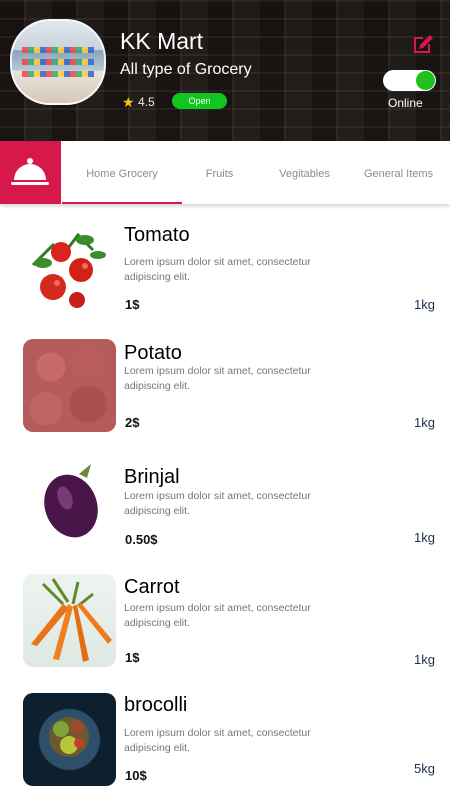 The height and width of the screenshot is (800, 450). Describe the element at coordinates (136, 775) in the screenshot. I see `product-price: 10$` at that location.